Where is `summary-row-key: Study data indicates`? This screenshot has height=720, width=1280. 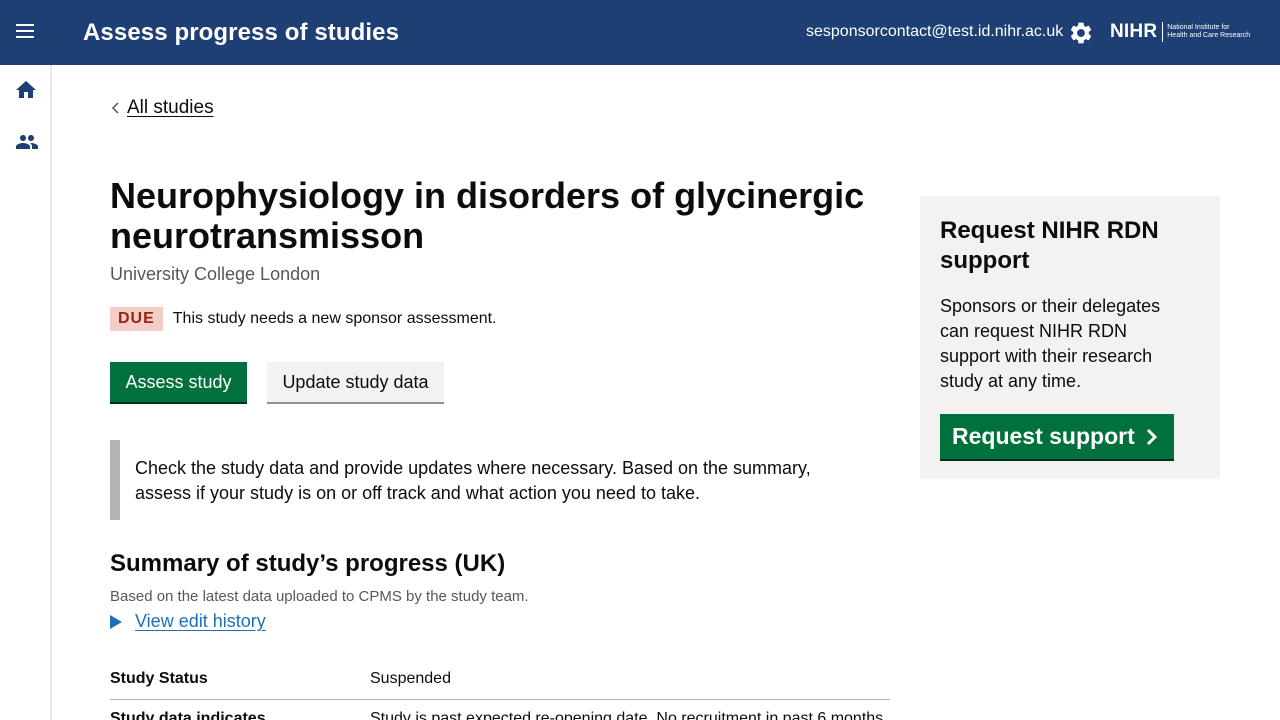 summary-row-key: Study data indicates is located at coordinates (188, 715).